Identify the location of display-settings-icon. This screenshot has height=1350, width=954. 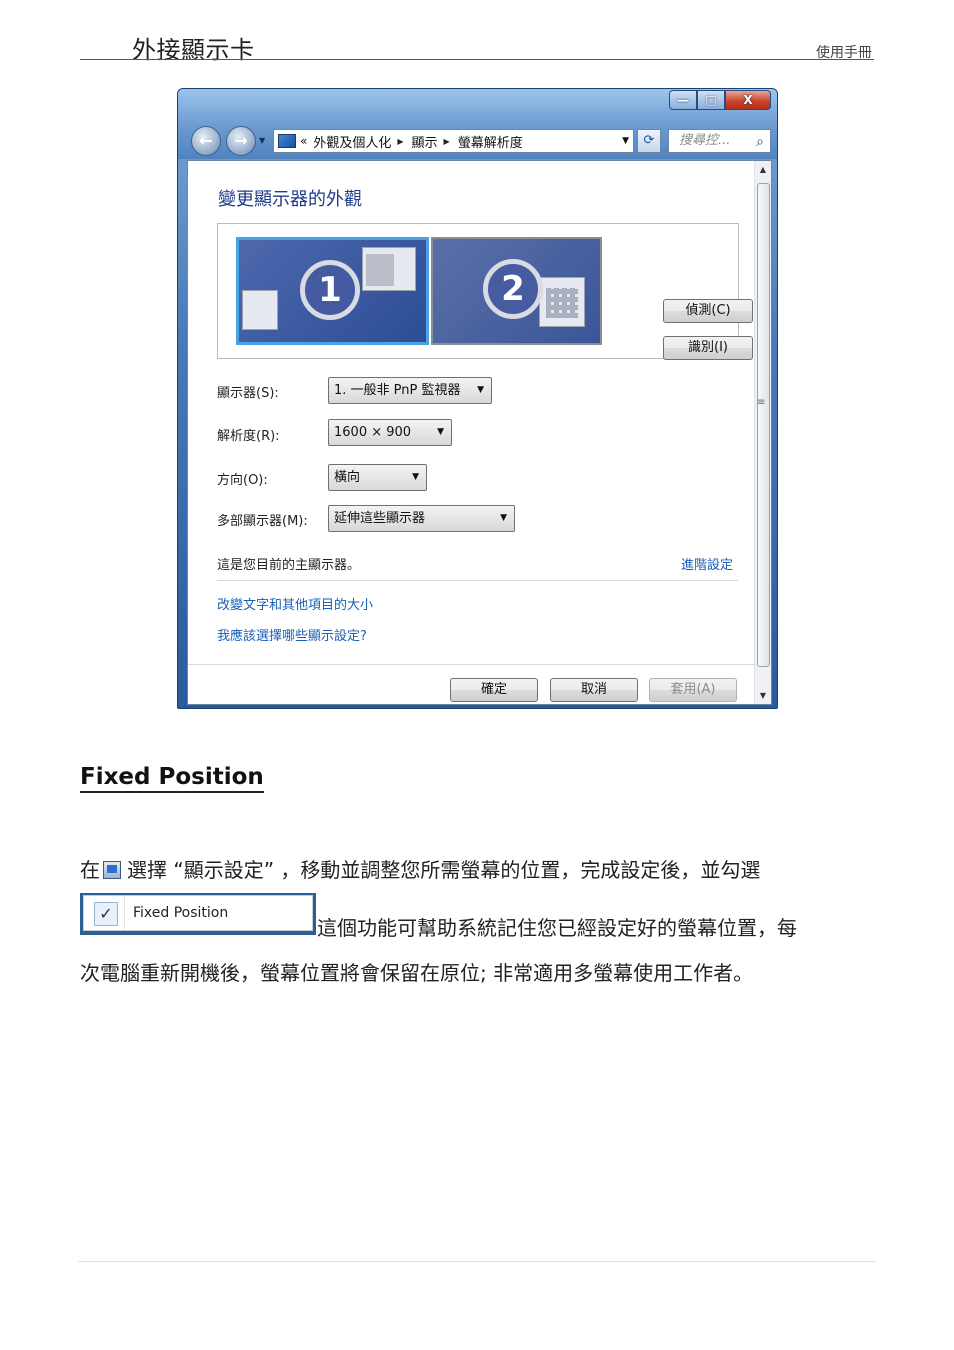
(112, 870).